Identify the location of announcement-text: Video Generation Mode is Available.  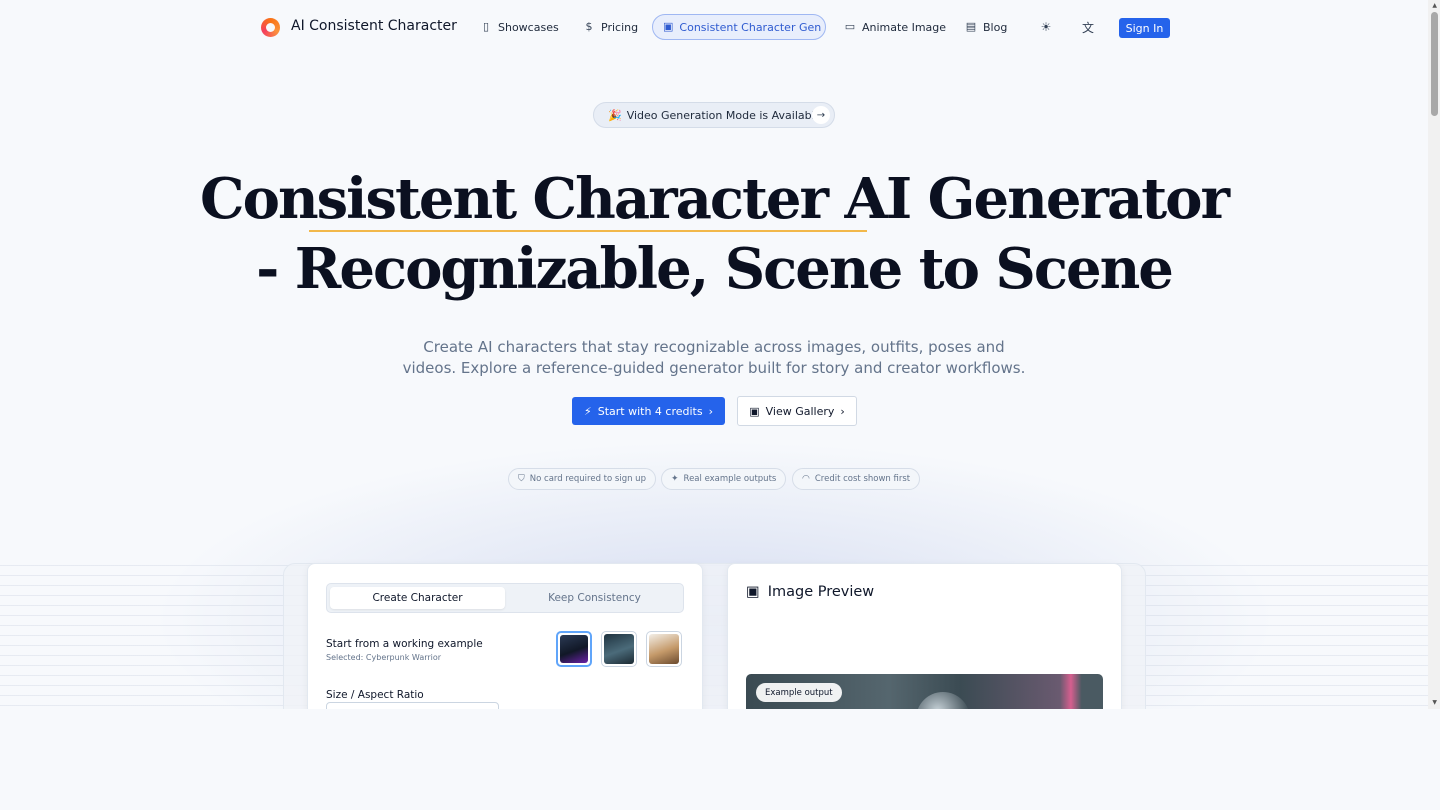
(724, 115).